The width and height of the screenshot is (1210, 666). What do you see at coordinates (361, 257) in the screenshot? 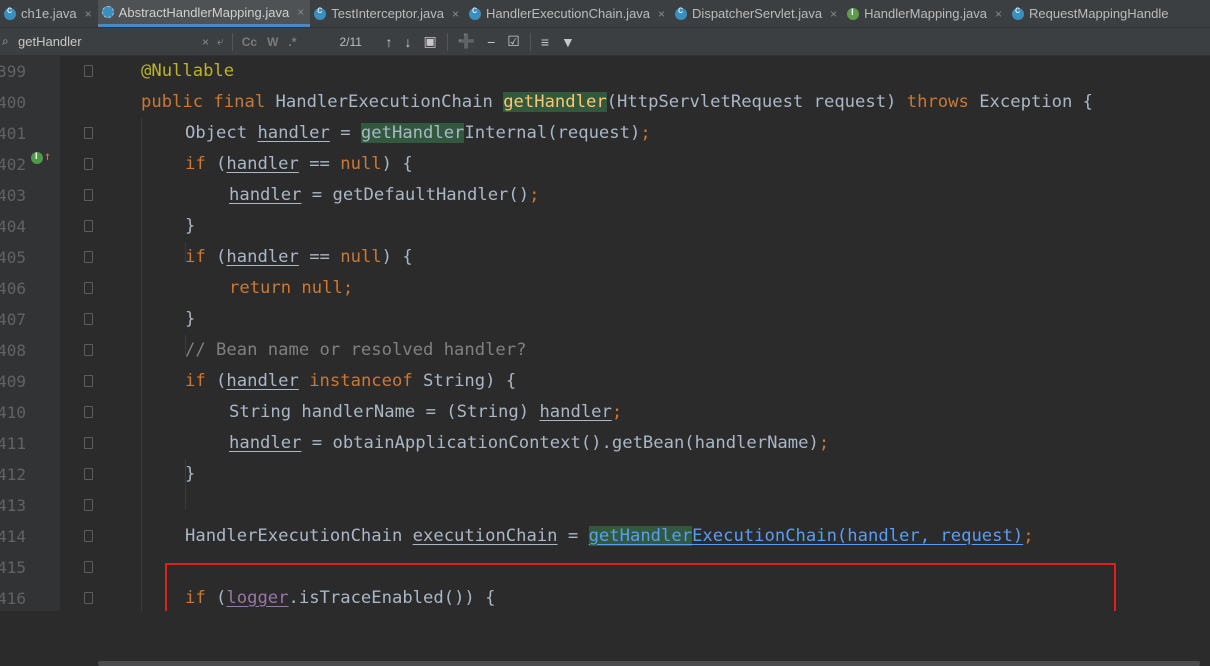
I see `keyword: null` at bounding box center [361, 257].